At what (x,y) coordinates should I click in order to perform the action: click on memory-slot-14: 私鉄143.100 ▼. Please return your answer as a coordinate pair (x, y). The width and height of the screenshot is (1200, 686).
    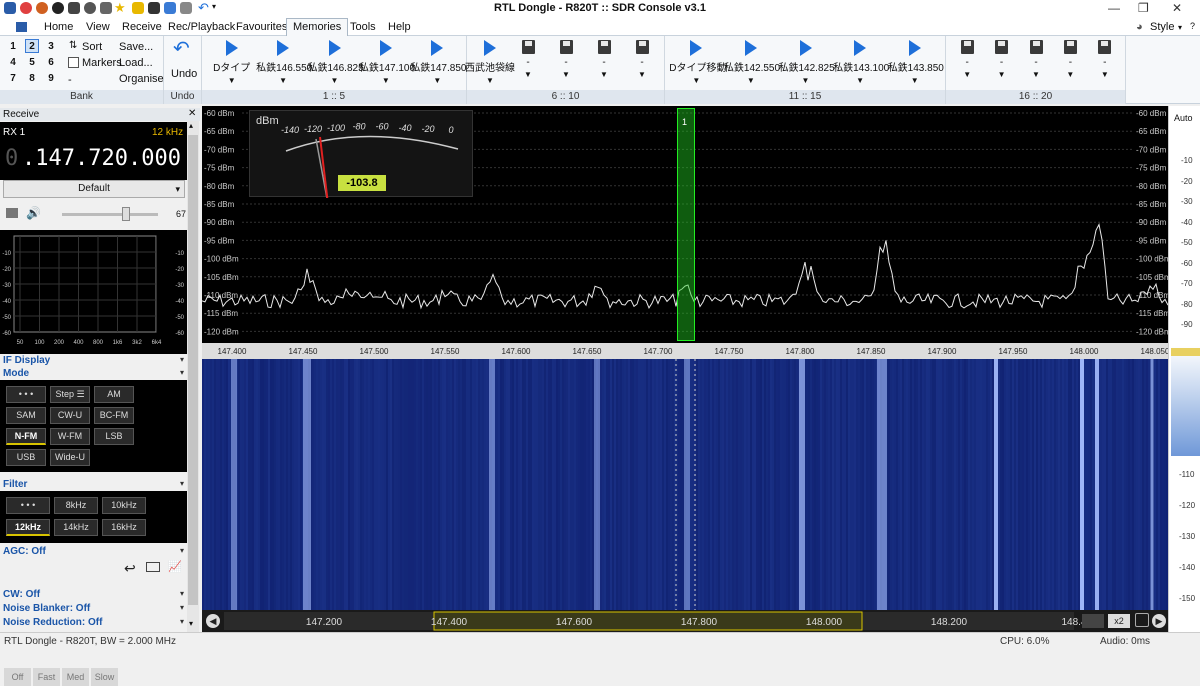
    Looking at the image, I should click on (861, 62).